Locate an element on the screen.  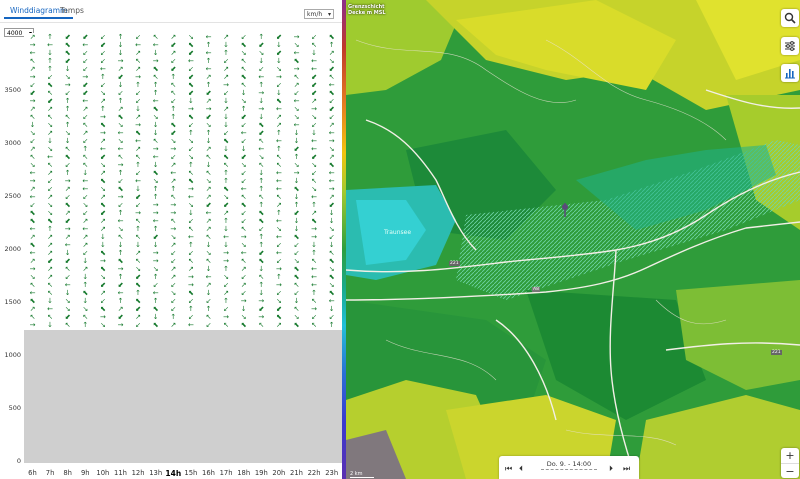
unit-select: km/h ▾ is located at coordinates (319, 14).